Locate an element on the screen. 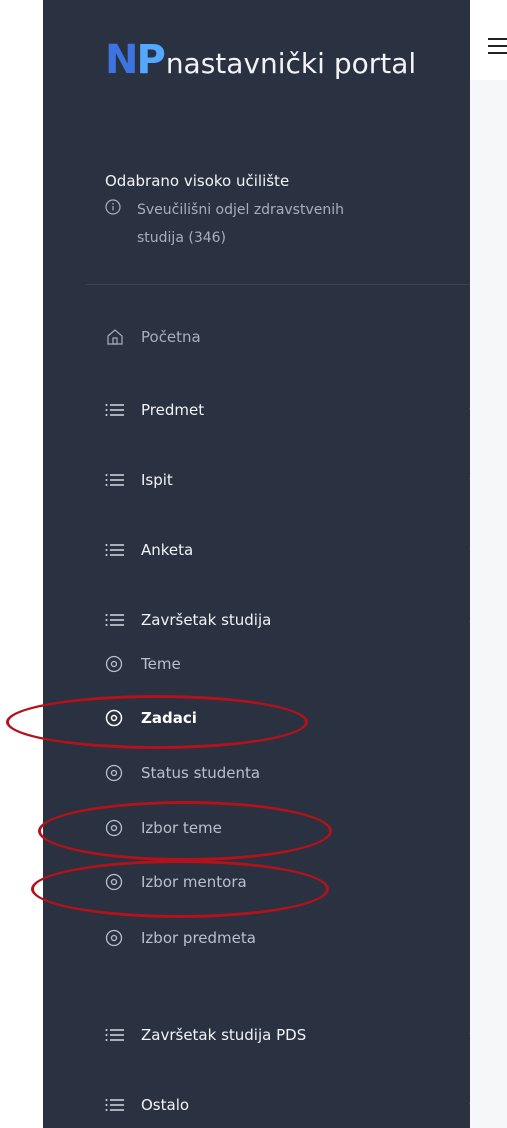 The width and height of the screenshot is (507, 1128). sidebar-item-zavrsetak-studija-pds: Završetak studija PDS is located at coordinates (287, 1035).